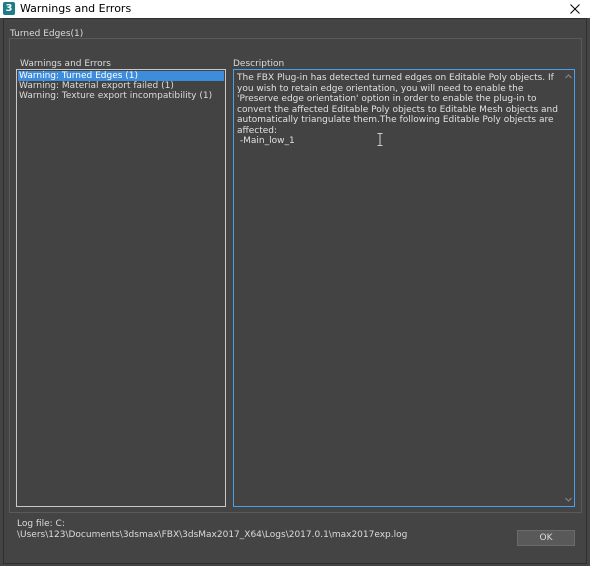 The height and width of the screenshot is (566, 590). Describe the element at coordinates (41, 524) in the screenshot. I see `log-file-label: Log file: C:` at that location.